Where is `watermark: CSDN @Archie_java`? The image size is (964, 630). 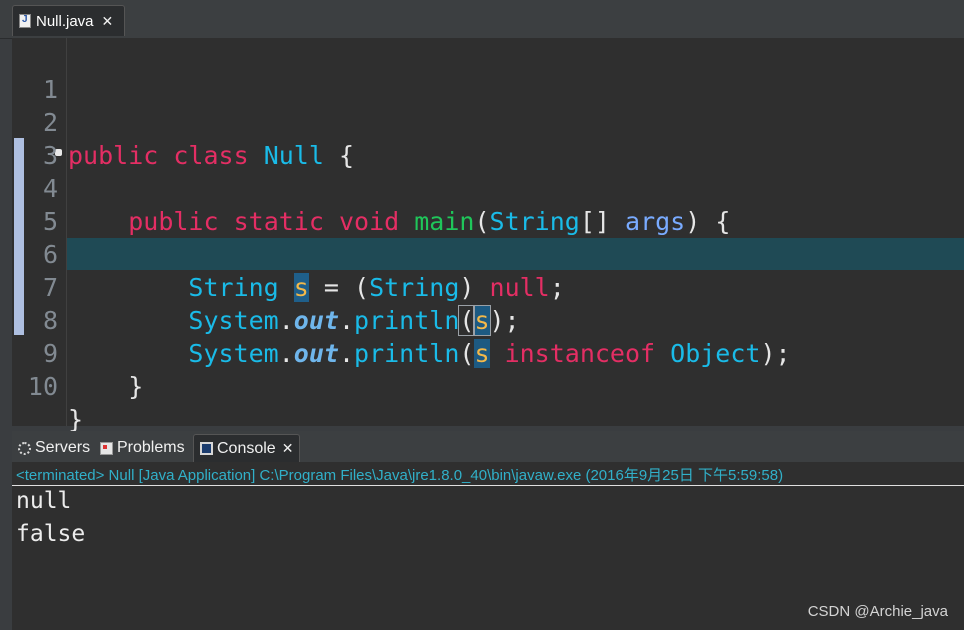 watermark: CSDN @Archie_java is located at coordinates (877, 611).